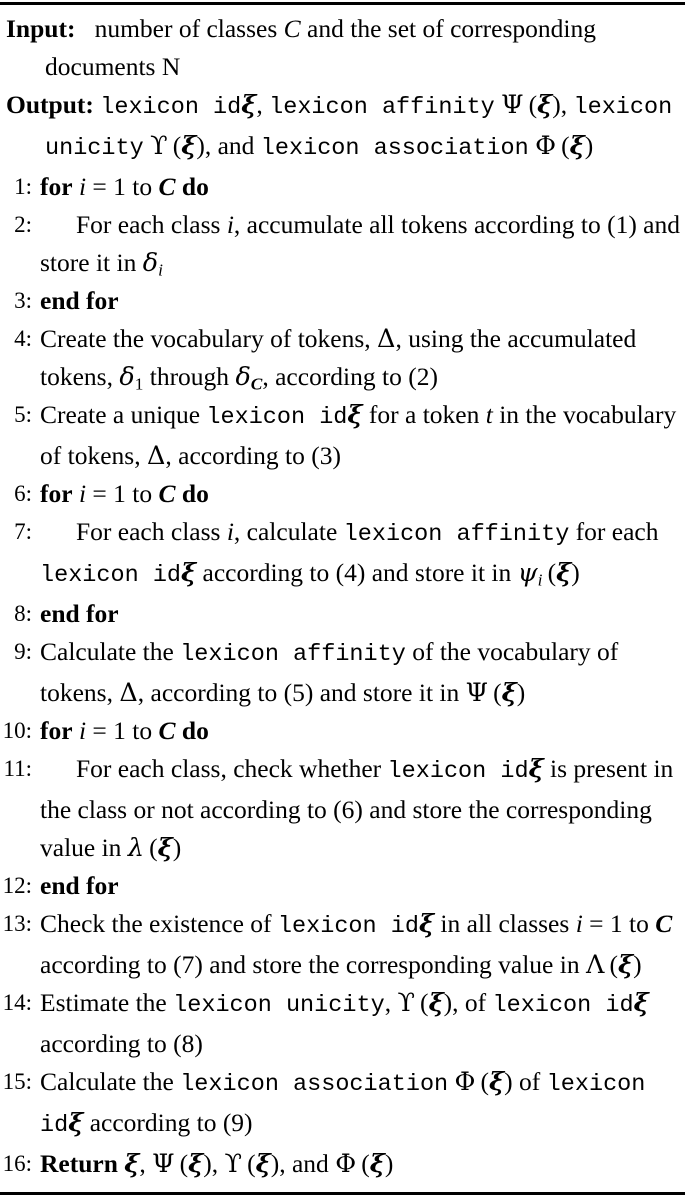 This screenshot has width=685, height=1199. I want to click on step-number: 8:, so click(23, 613).